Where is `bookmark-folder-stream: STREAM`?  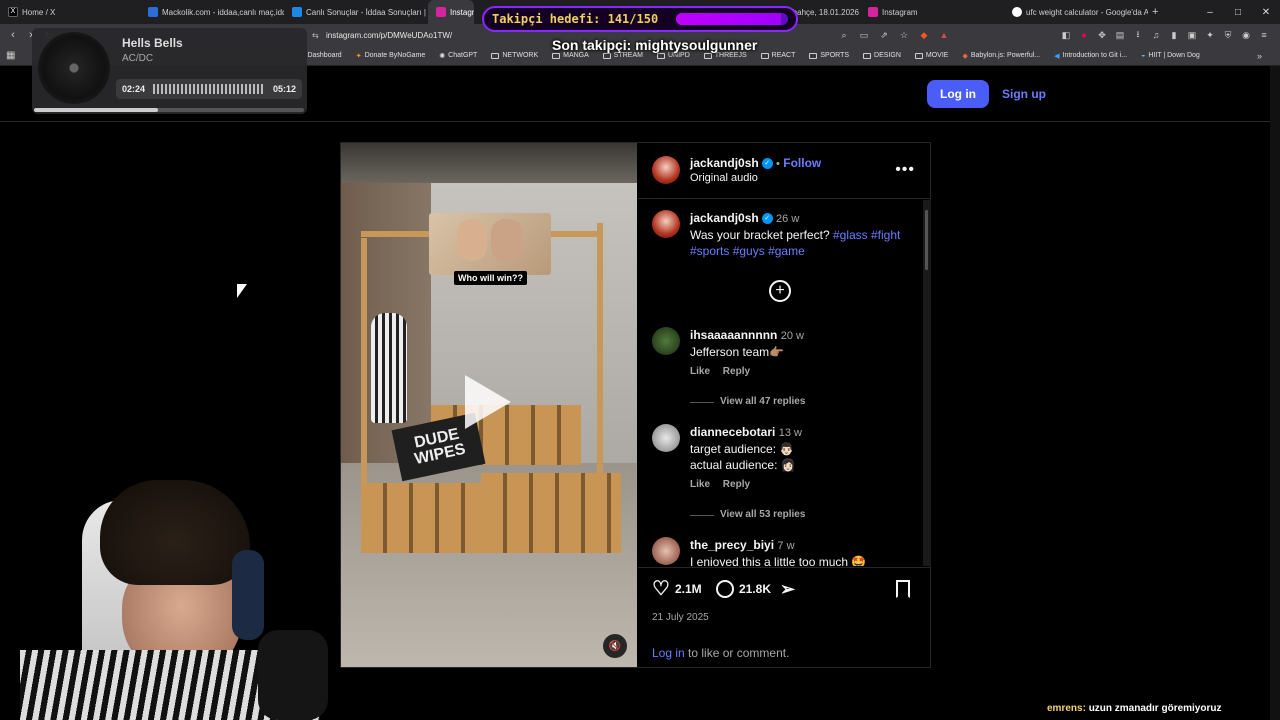
bookmark-folder-stream: STREAM is located at coordinates (622, 55).